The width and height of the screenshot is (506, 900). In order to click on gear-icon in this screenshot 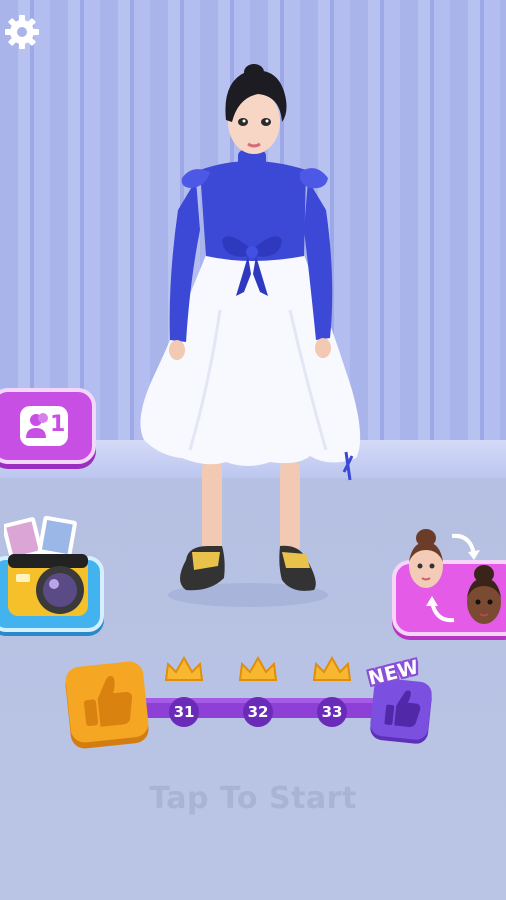, I will do `click(22, 32)`.